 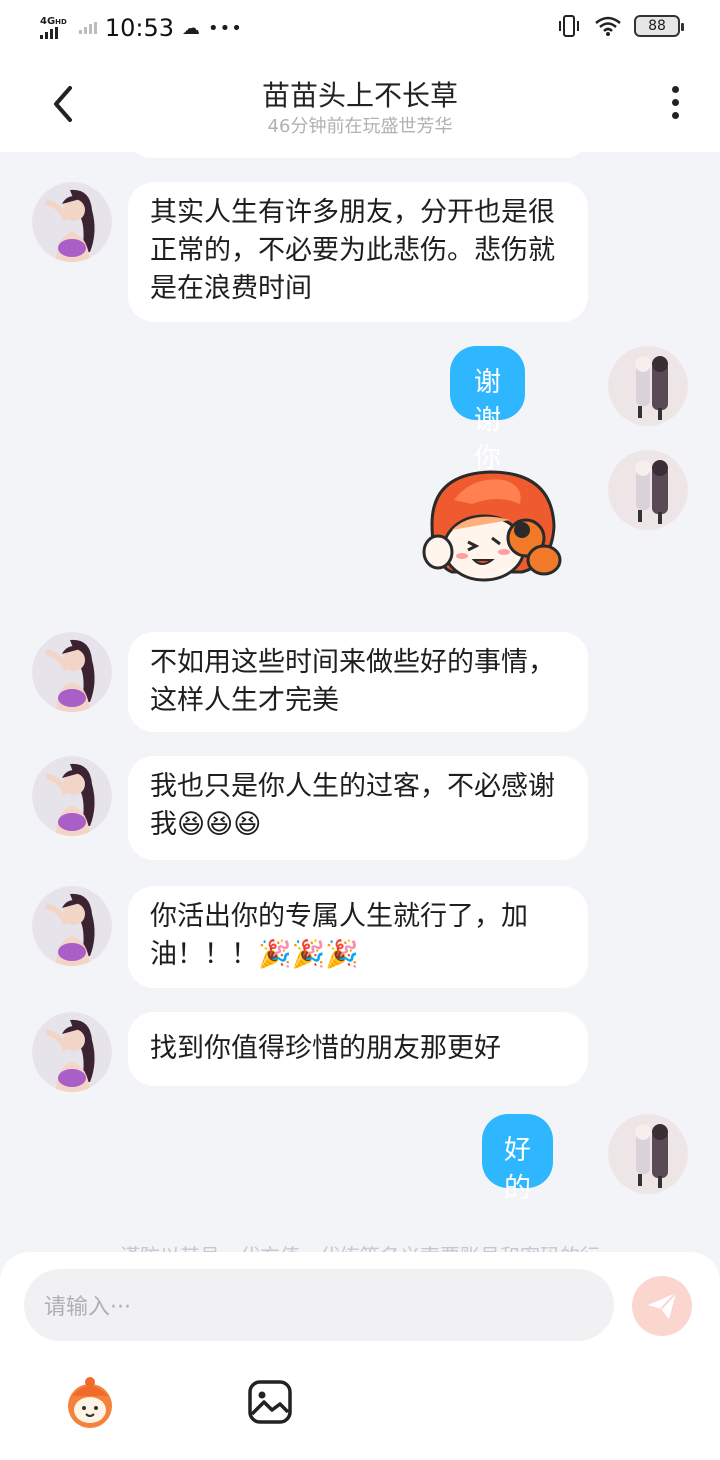 I want to click on chat-header: 苗苗头上不长草 46分钟前在玩盛世芳华, so click(x=360, y=104).